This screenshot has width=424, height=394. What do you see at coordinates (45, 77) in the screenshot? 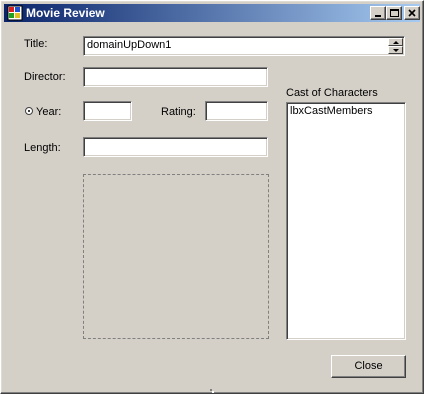
I see `director-label: Director:` at bounding box center [45, 77].